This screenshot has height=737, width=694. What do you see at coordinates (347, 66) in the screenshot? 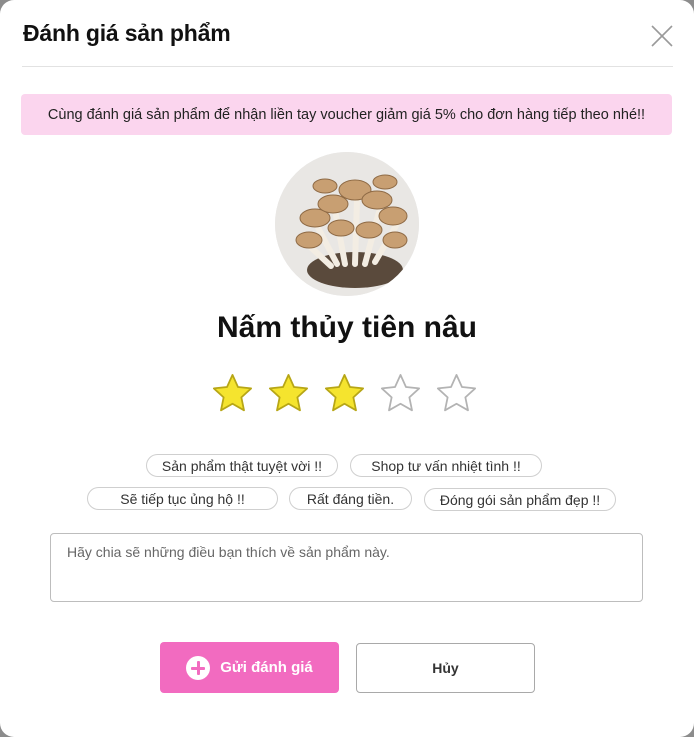
I see `header-divider` at bounding box center [347, 66].